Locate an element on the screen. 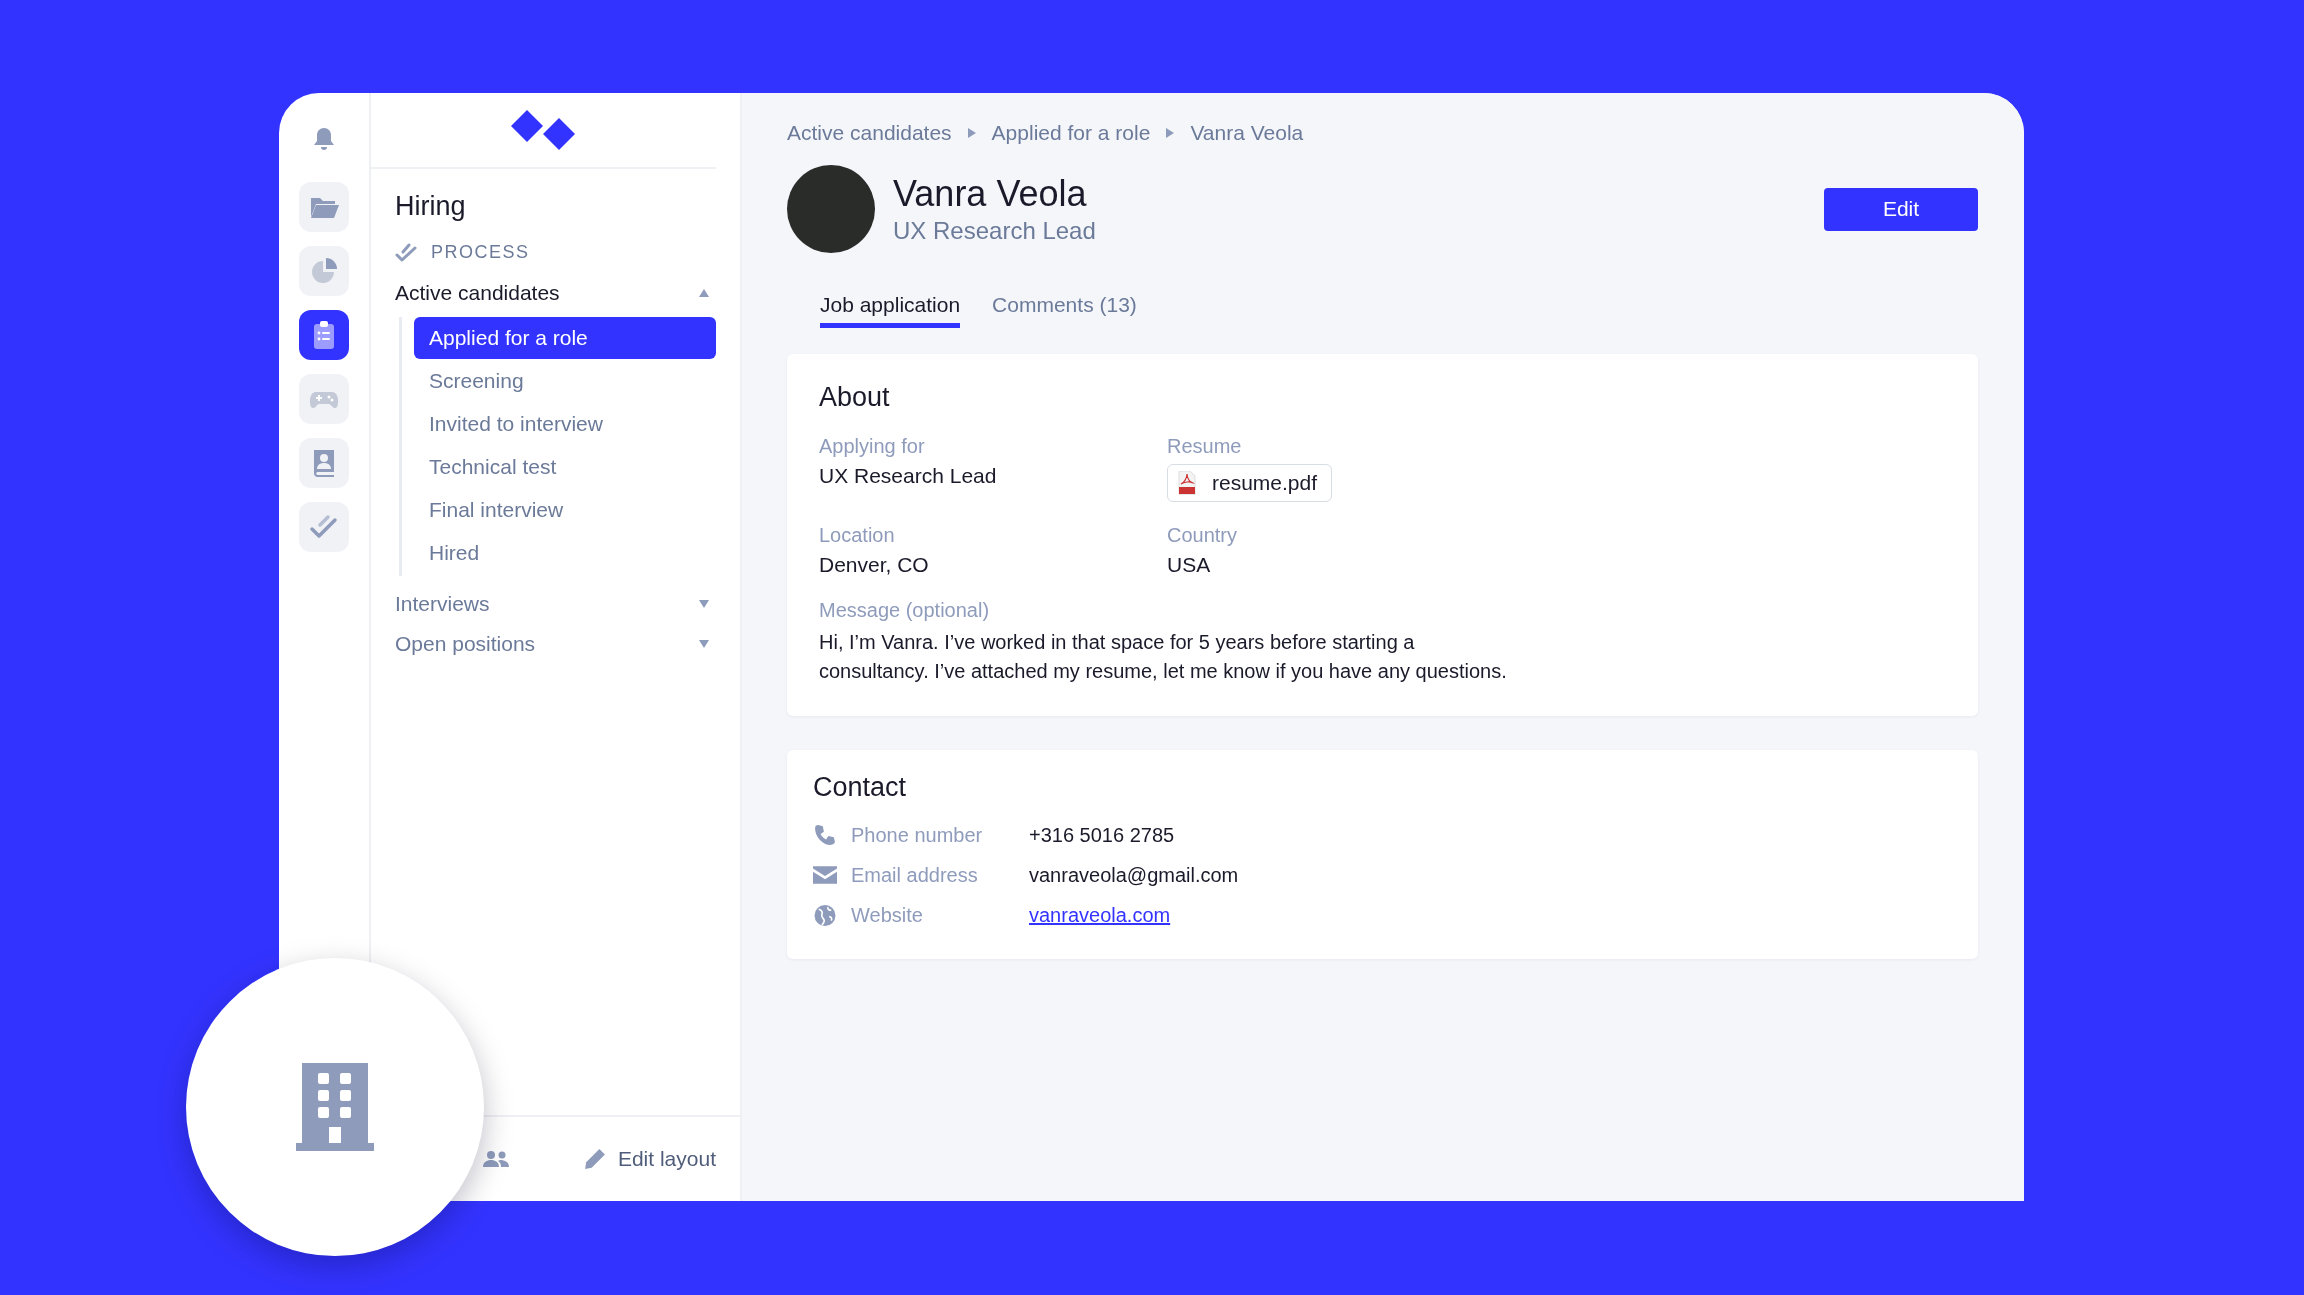 This screenshot has width=2304, height=1295. field-value: UX Research Lead is located at coordinates (908, 476).